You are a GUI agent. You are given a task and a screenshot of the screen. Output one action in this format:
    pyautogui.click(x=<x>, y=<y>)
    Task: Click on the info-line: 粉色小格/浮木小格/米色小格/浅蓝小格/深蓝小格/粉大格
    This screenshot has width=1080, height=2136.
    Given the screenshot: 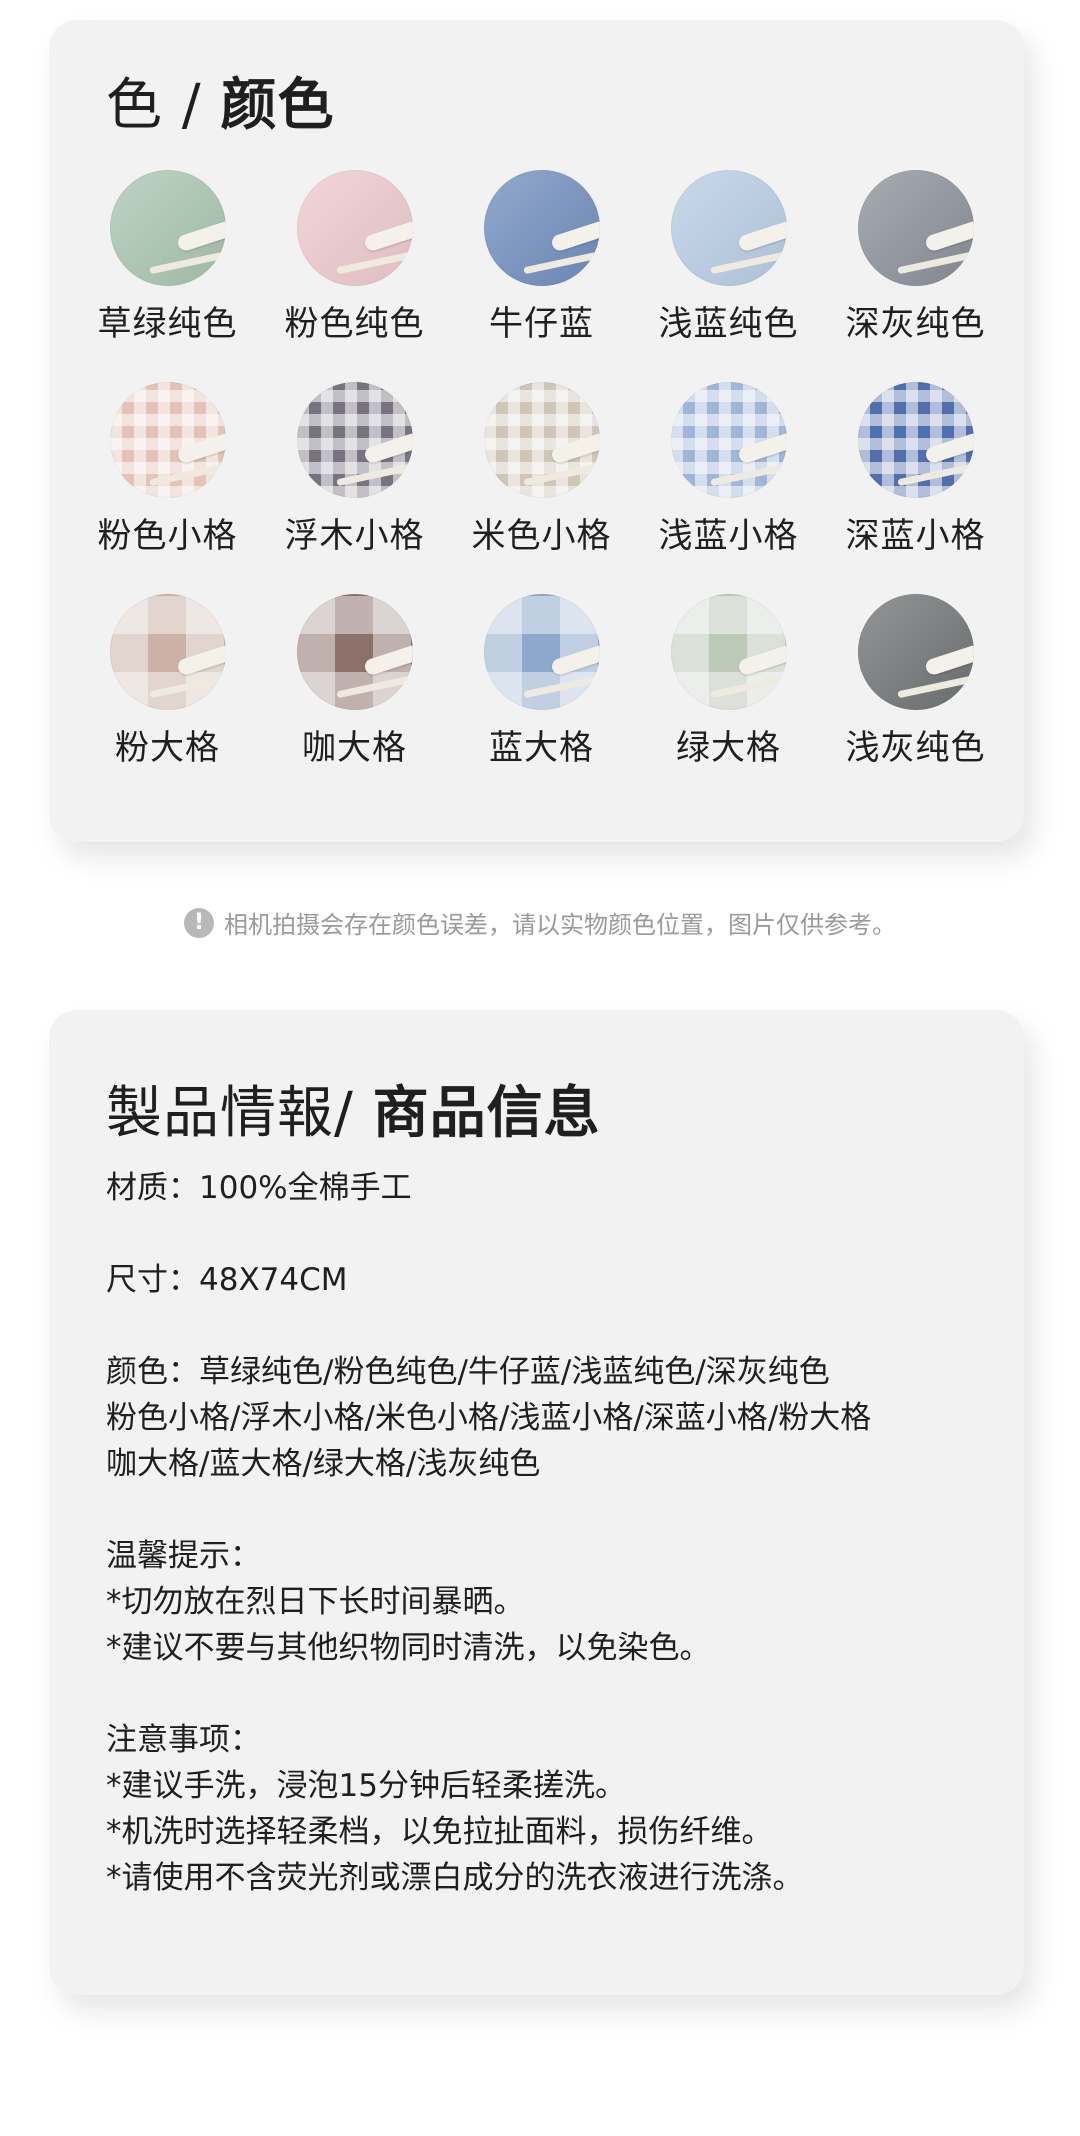 What is the action you would take?
    pyautogui.click(x=489, y=1418)
    